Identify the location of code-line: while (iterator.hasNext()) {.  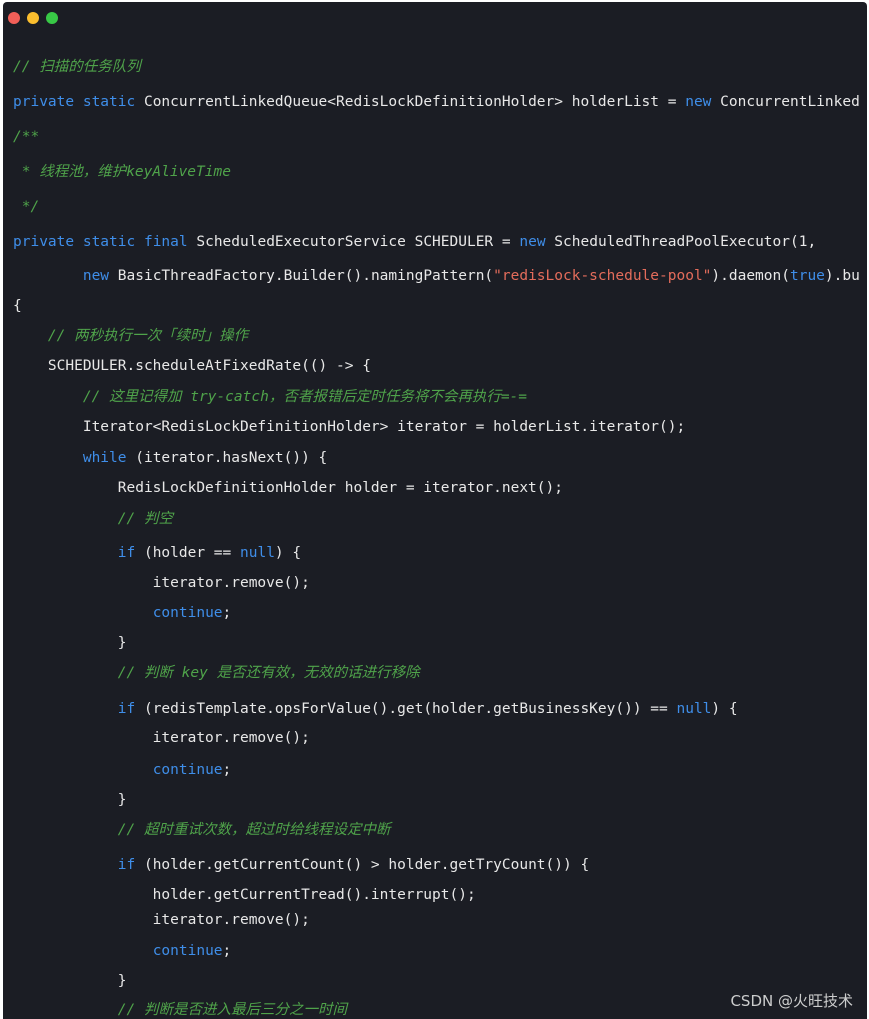
(170, 458).